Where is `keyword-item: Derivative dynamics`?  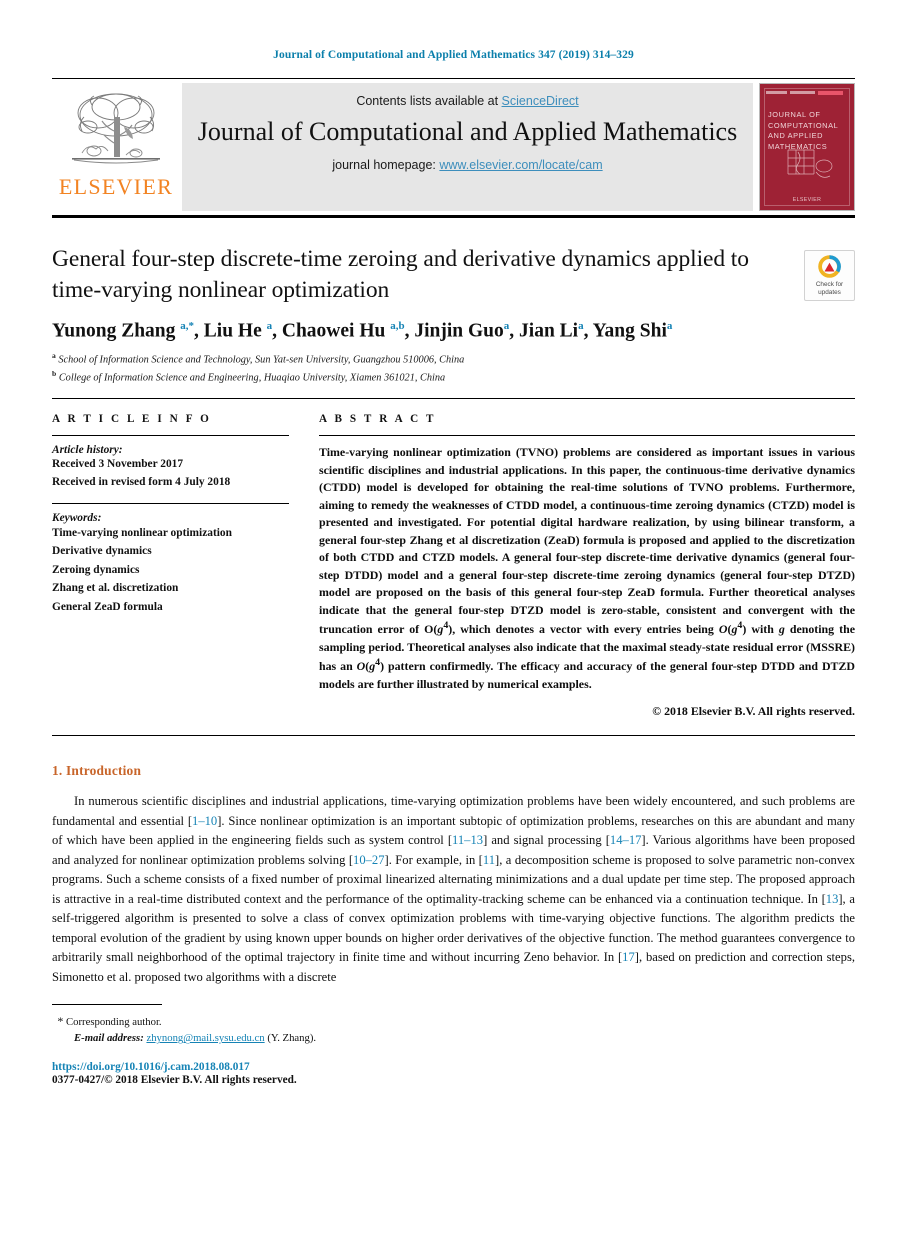 keyword-item: Derivative dynamics is located at coordinates (102, 551).